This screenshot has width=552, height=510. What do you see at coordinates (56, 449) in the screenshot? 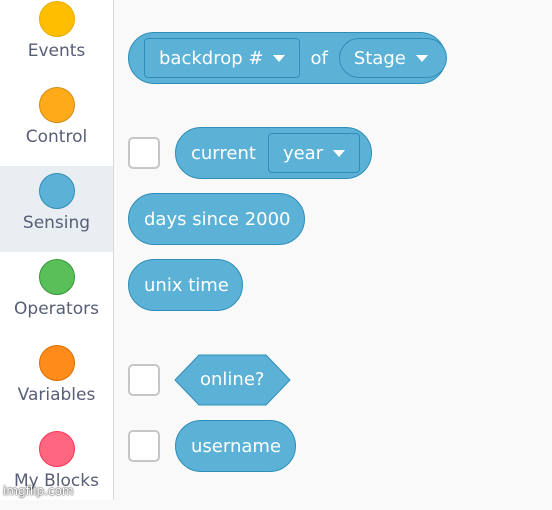
I see `my-blocks-color-dot` at bounding box center [56, 449].